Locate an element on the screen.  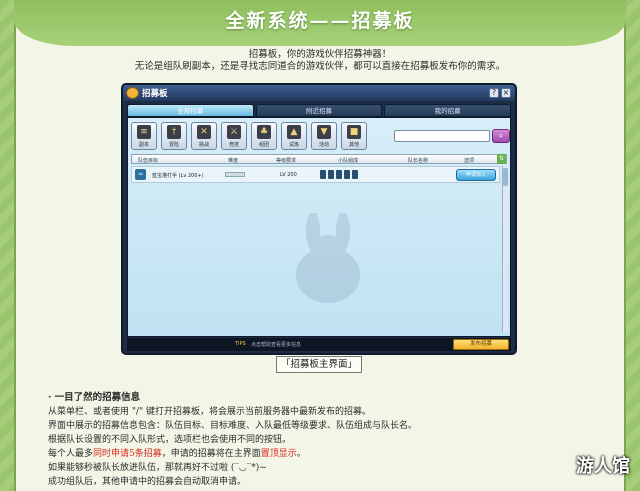
tips-label: TIPS is located at coordinates (240, 344).